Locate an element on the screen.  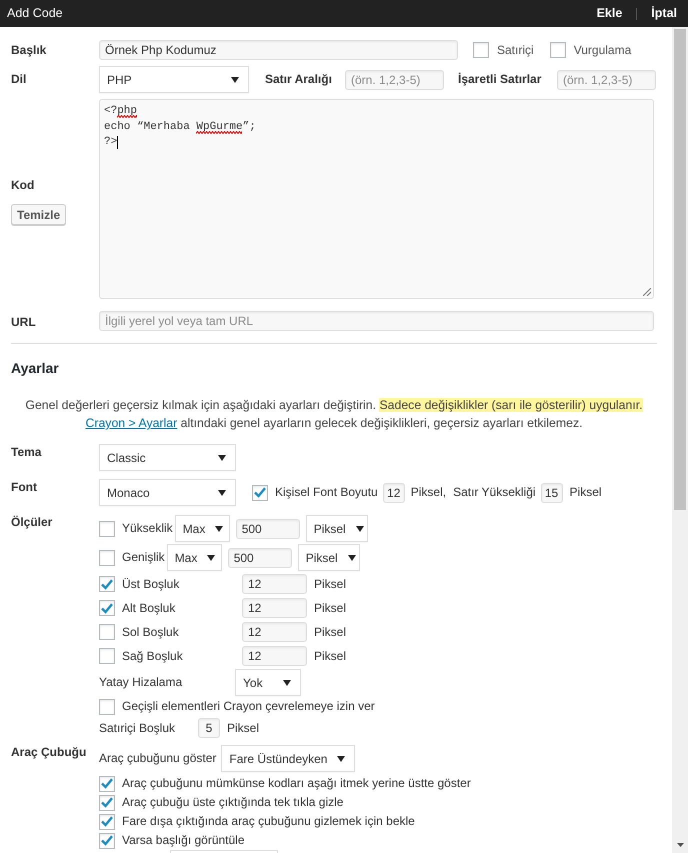
checkbox-label: Araç çubuğunu mümkünse kodları aşağı itmek yerine üstte göster is located at coordinates (296, 783).